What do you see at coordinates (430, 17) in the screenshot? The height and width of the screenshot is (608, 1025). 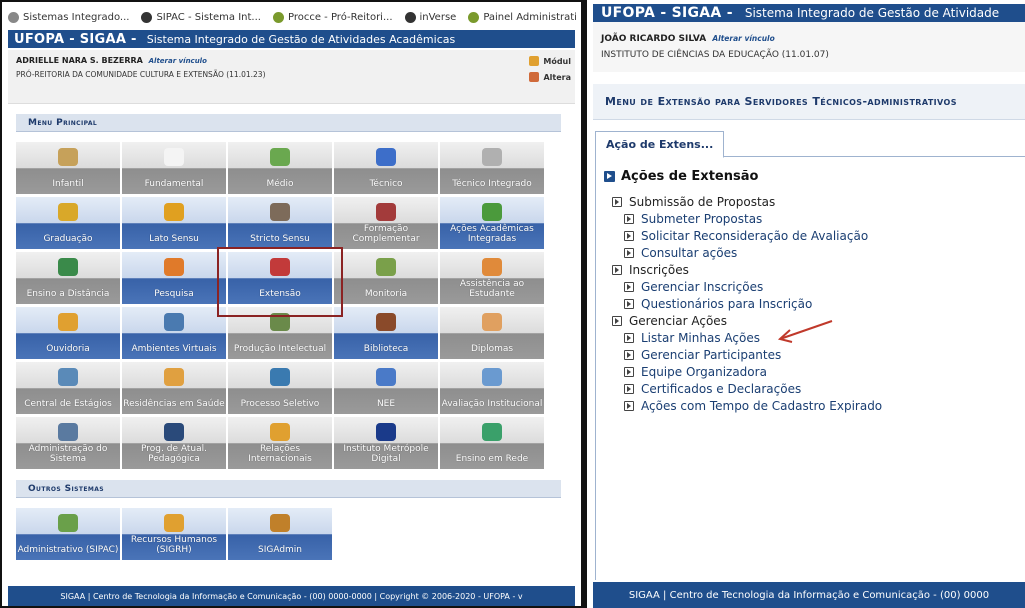 I see `bookmark-item: inVerse` at bounding box center [430, 17].